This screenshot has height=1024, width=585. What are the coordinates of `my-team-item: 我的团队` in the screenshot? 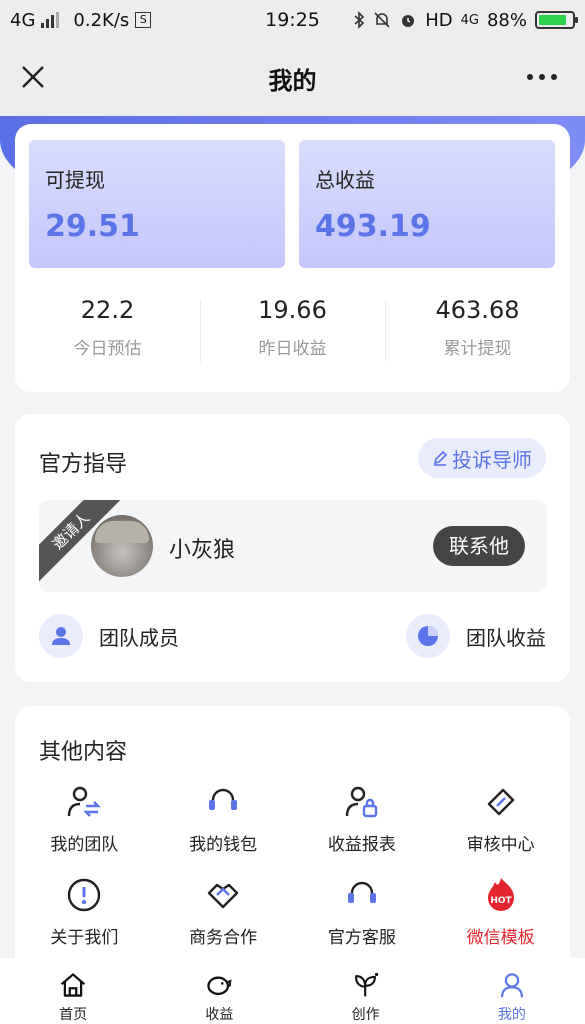 It's located at (84, 818).